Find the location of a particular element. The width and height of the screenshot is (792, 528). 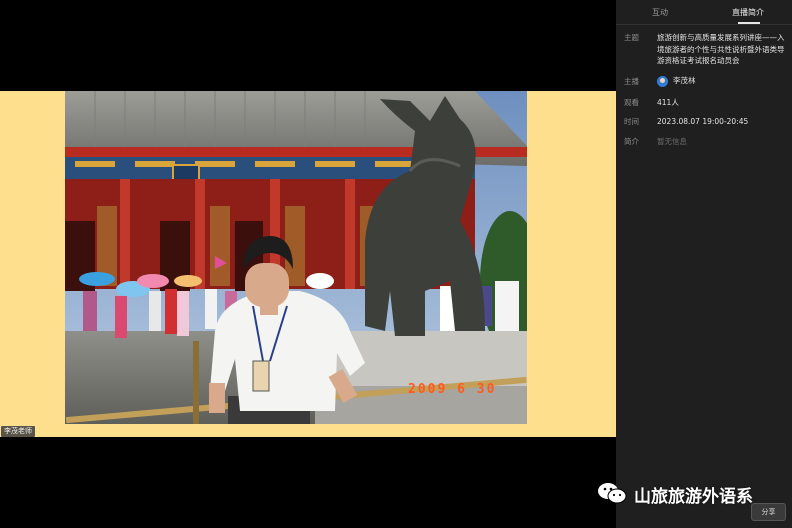

wechat-icon is located at coordinates (612, 493).